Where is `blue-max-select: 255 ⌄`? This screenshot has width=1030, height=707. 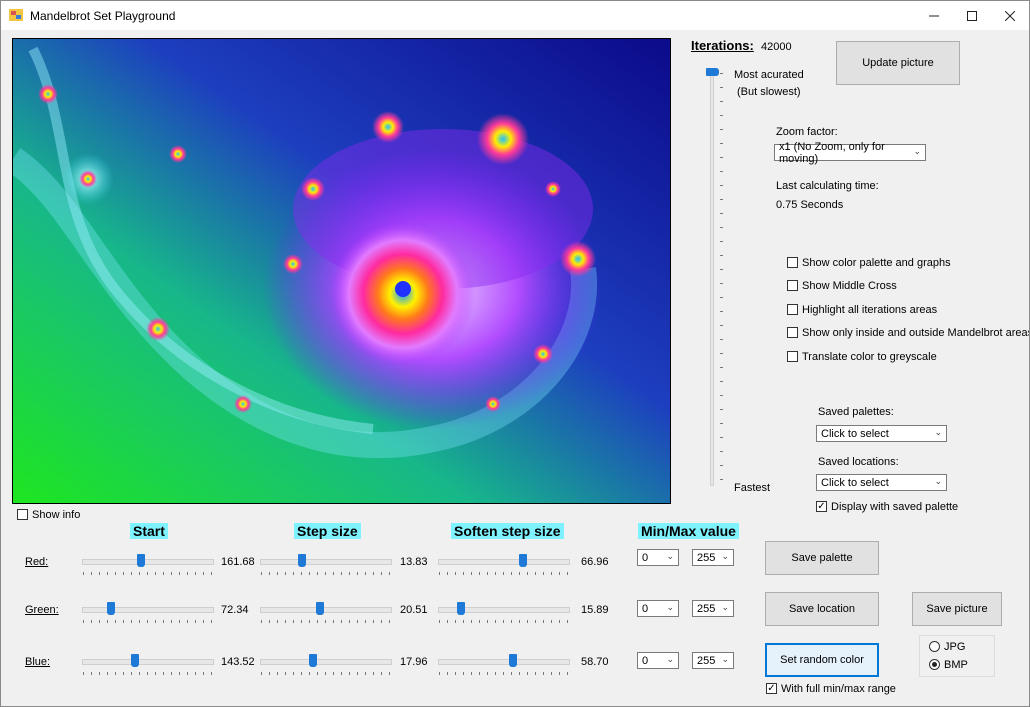 blue-max-select: 255 ⌄ is located at coordinates (713, 660).